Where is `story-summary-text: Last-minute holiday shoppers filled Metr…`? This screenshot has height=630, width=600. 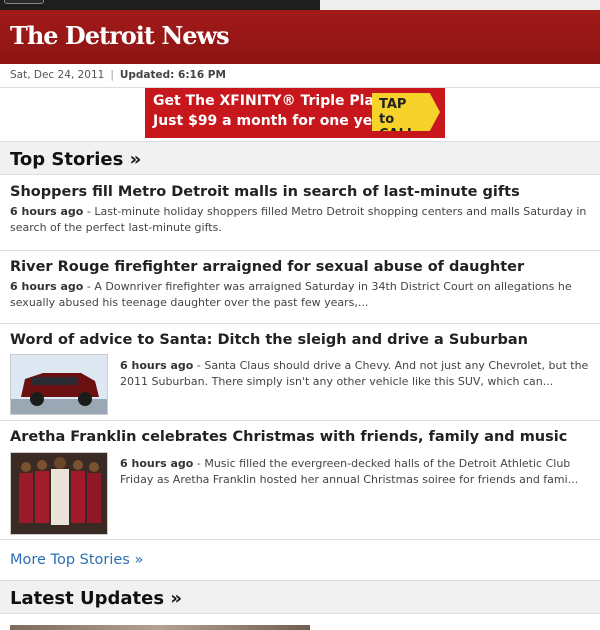 story-summary-text: Last-minute holiday shoppers filled Metr… is located at coordinates (298, 219).